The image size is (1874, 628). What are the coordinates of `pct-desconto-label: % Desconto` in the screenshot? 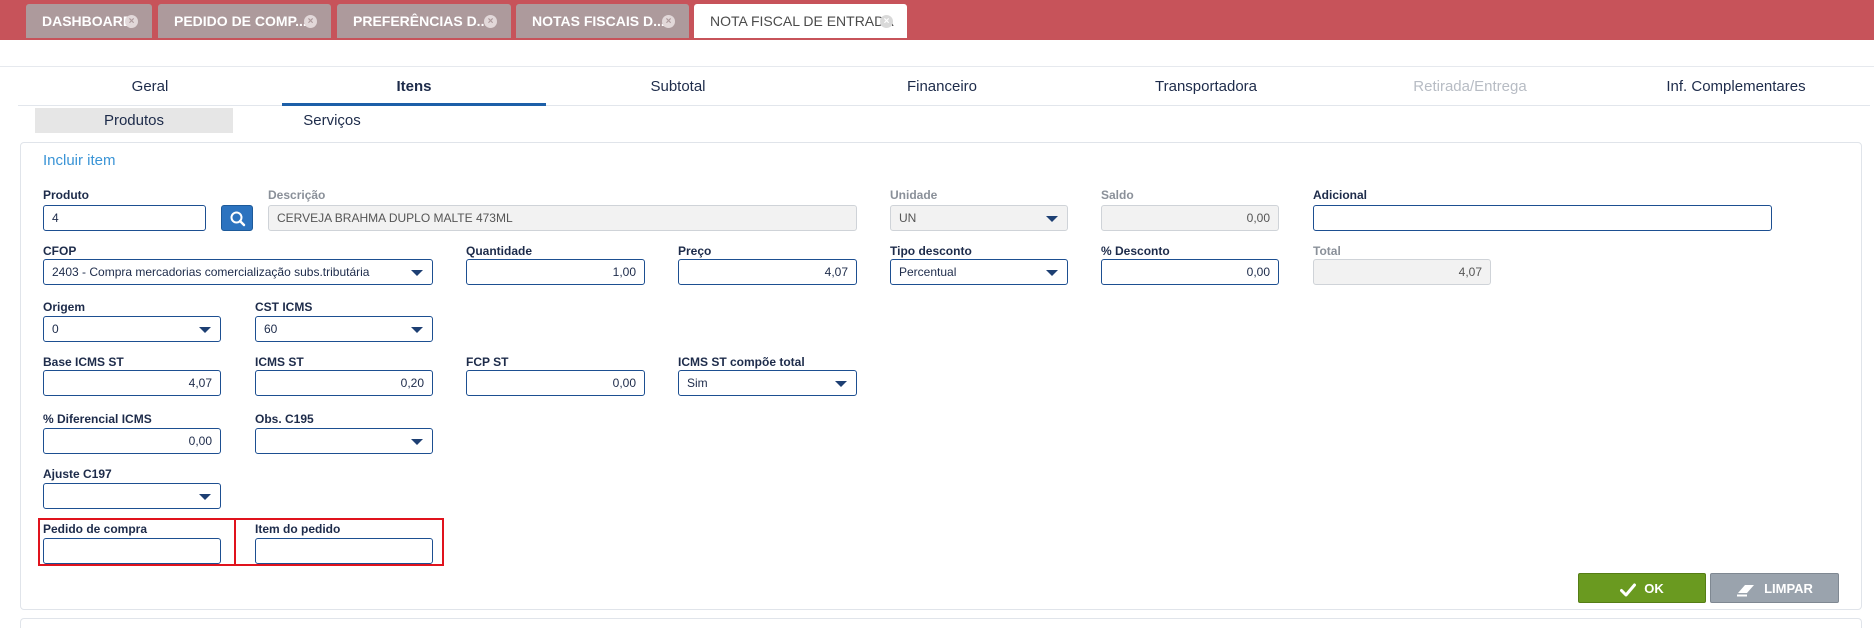 It's located at (1135, 251).